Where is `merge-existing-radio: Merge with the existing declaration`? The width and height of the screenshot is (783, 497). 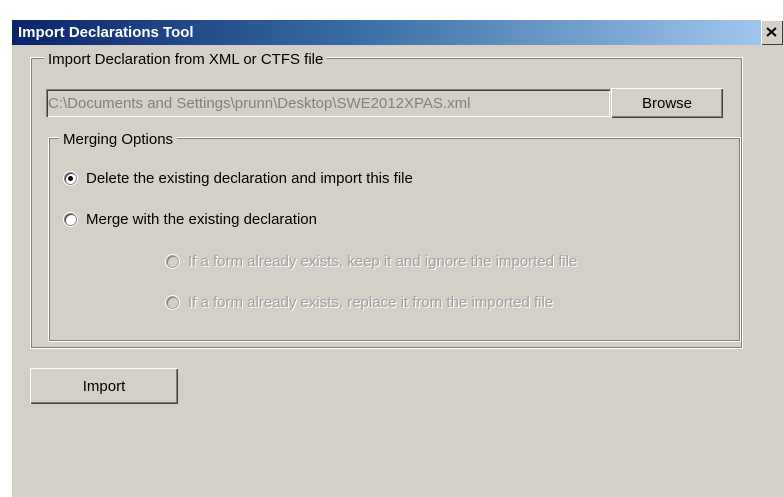 merge-existing-radio: Merge with the existing declaration is located at coordinates (190, 219).